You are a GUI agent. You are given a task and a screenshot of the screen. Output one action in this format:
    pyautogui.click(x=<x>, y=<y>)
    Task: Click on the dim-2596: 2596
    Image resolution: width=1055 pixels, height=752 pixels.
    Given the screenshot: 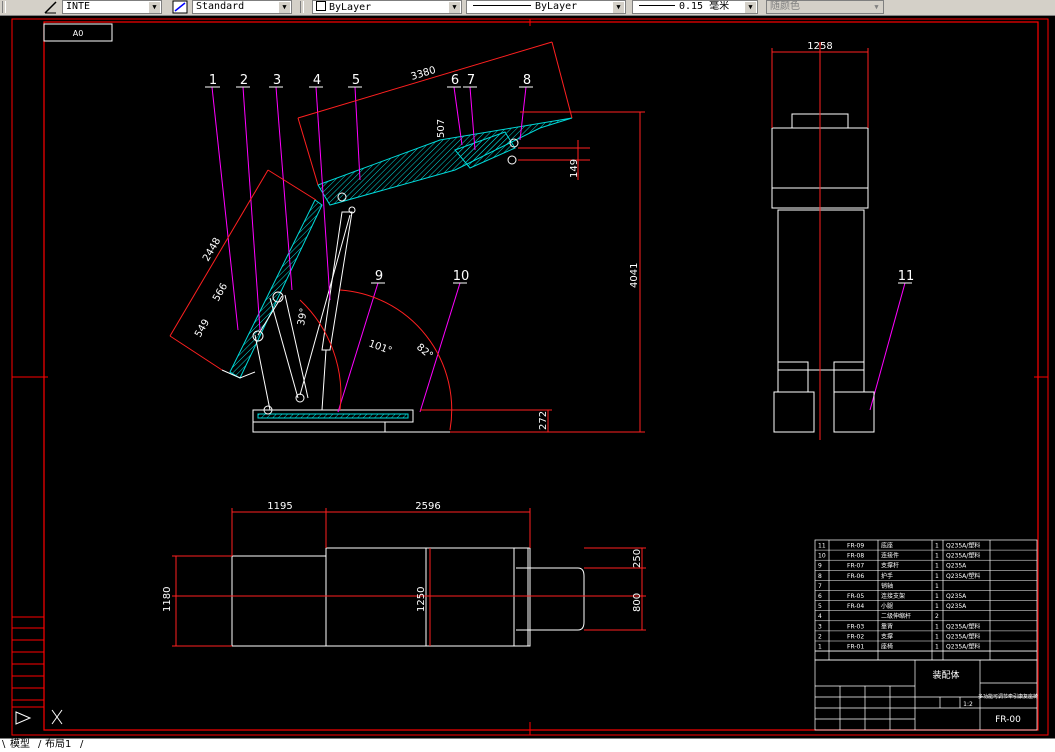 What is the action you would take?
    pyautogui.click(x=427, y=506)
    